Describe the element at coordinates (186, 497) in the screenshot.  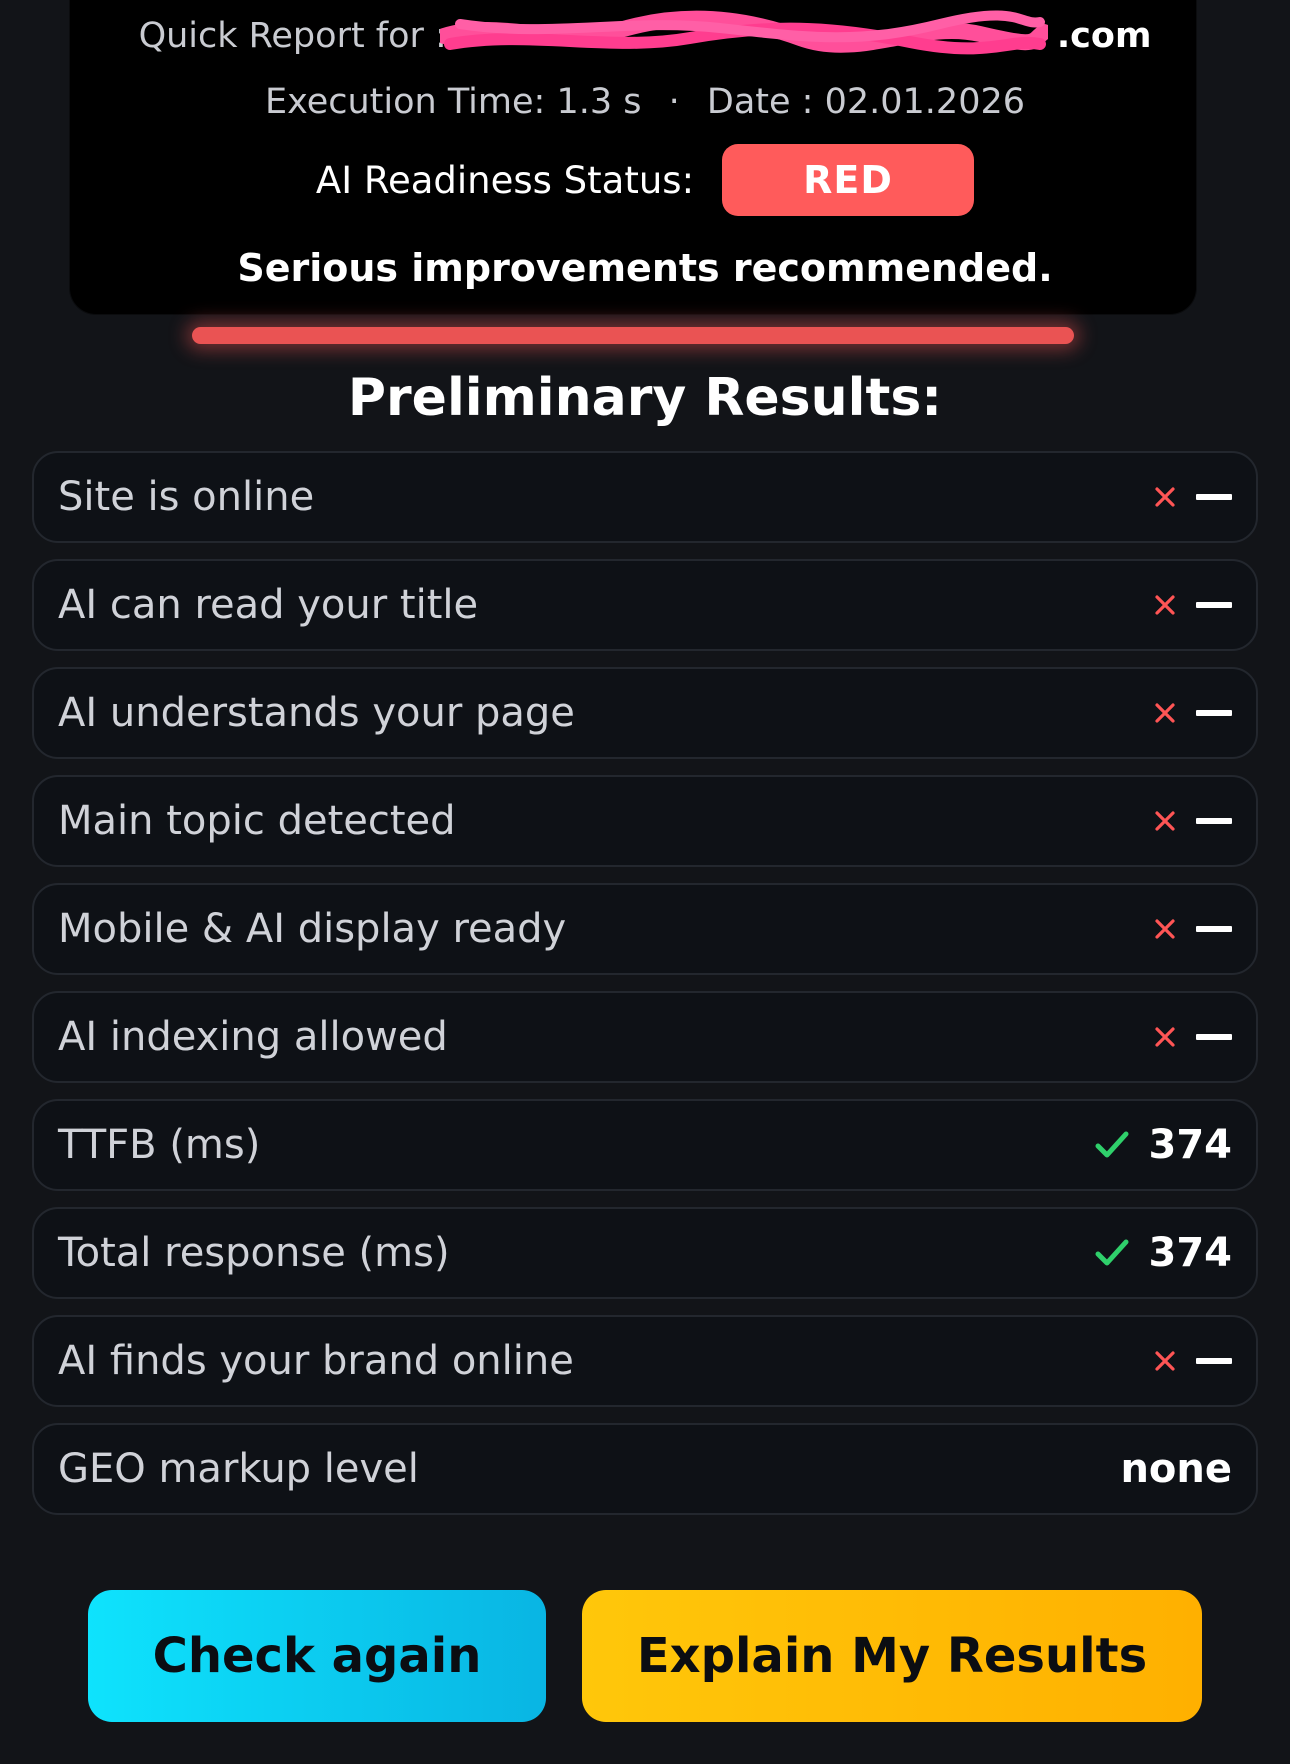
I see `result-label: Site is online` at that location.